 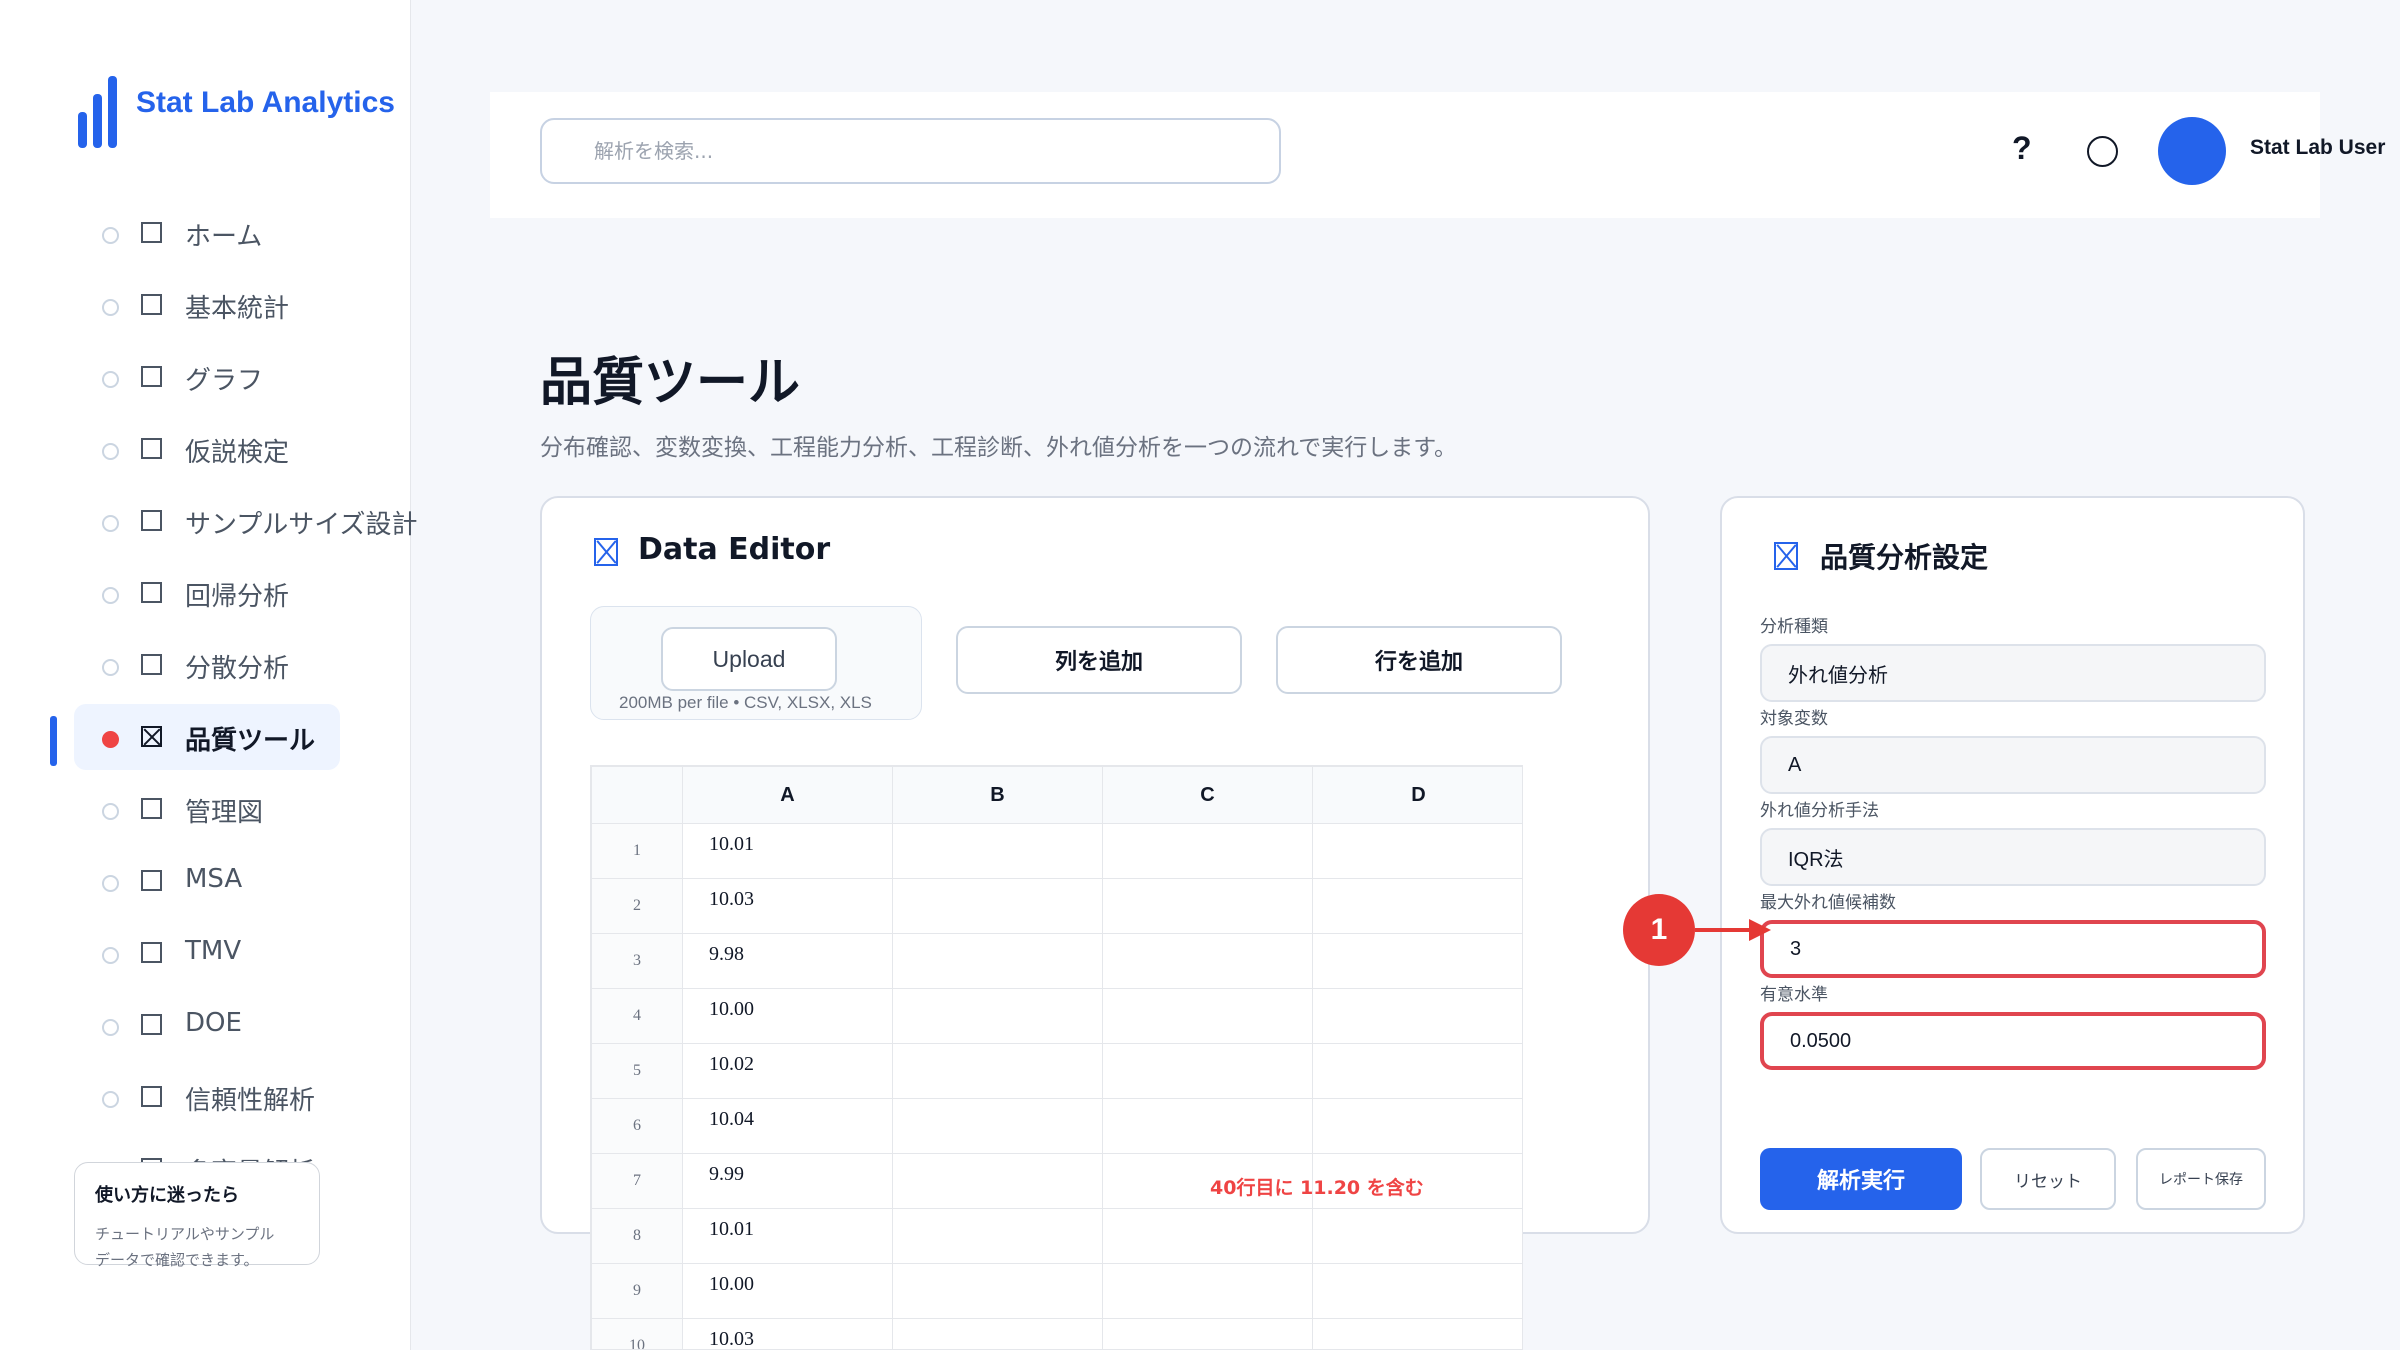 What do you see at coordinates (250, 1101) in the screenshot?
I see `sidebar-item-label: 信頼性解析` at bounding box center [250, 1101].